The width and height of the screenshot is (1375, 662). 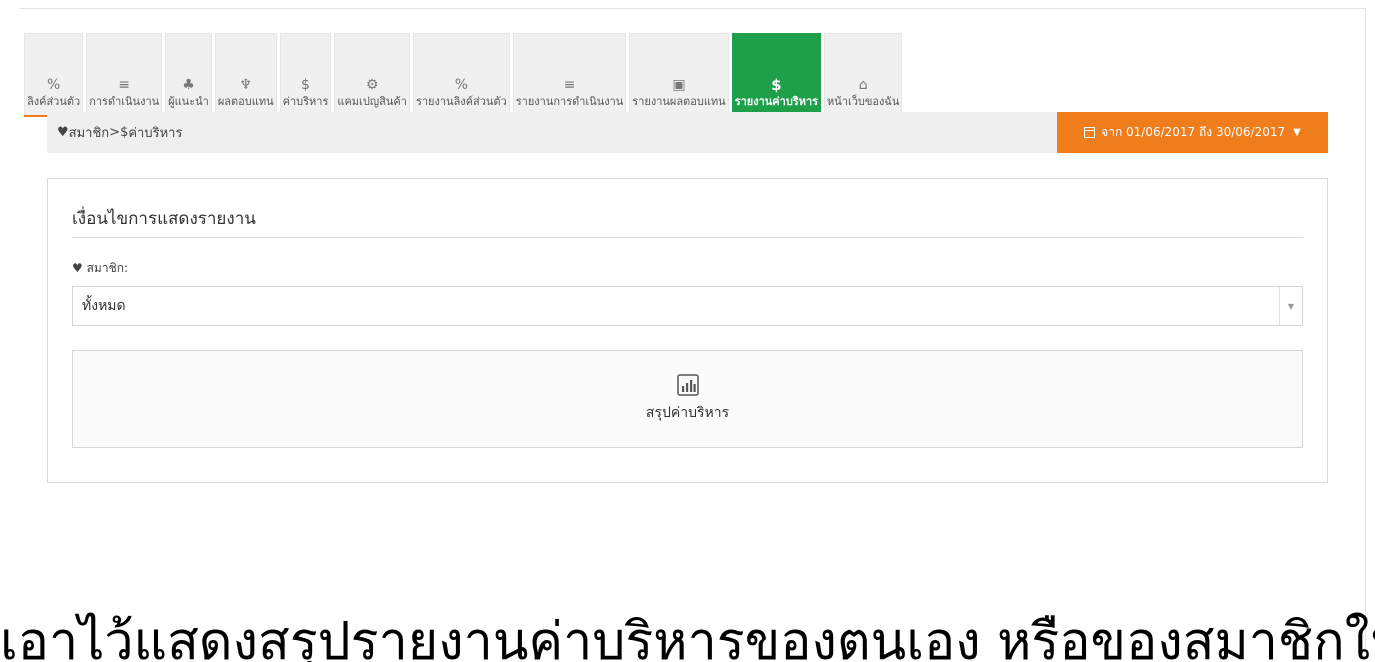 What do you see at coordinates (687, 399) in the screenshot?
I see `management-fee-summary-button: สรุปค่าบริหาร` at bounding box center [687, 399].